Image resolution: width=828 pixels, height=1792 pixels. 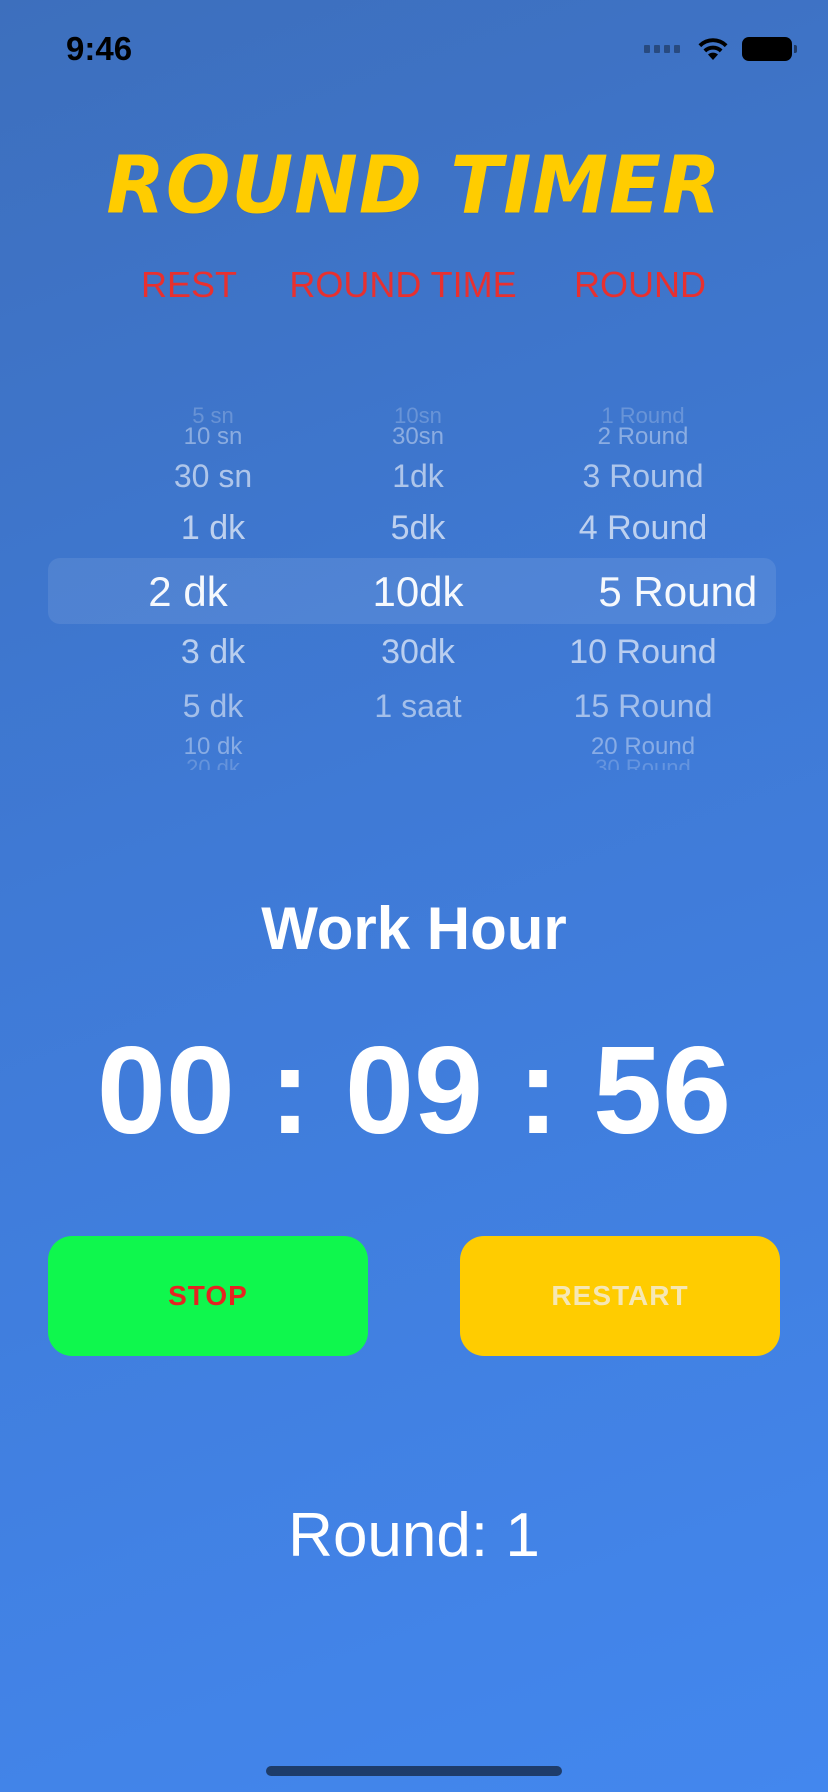 What do you see at coordinates (414, 1771) in the screenshot?
I see `home-indicator` at bounding box center [414, 1771].